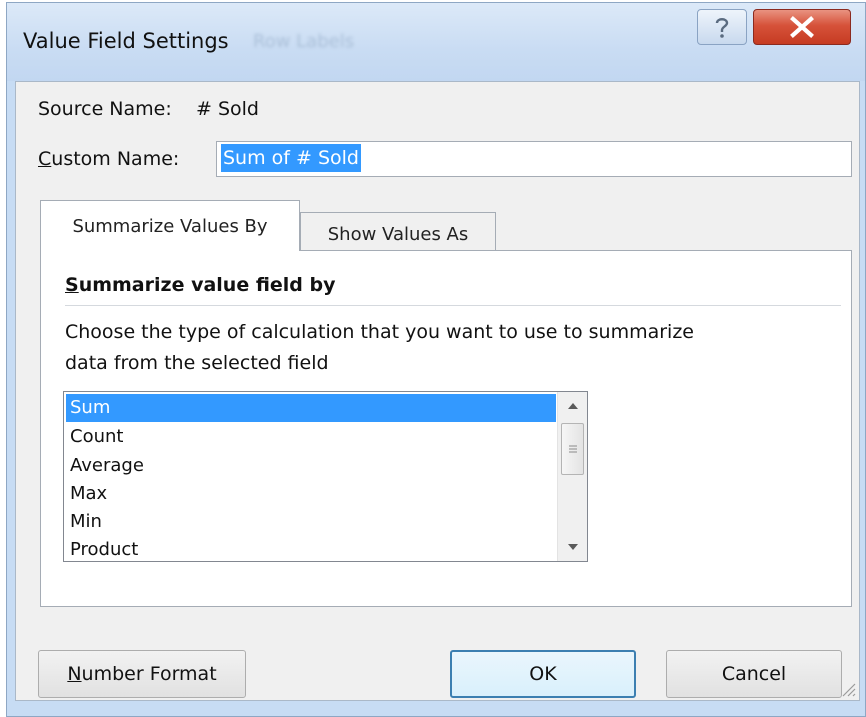 This screenshot has height=717, width=866. I want to click on cancel-button: Cancel, so click(754, 674).